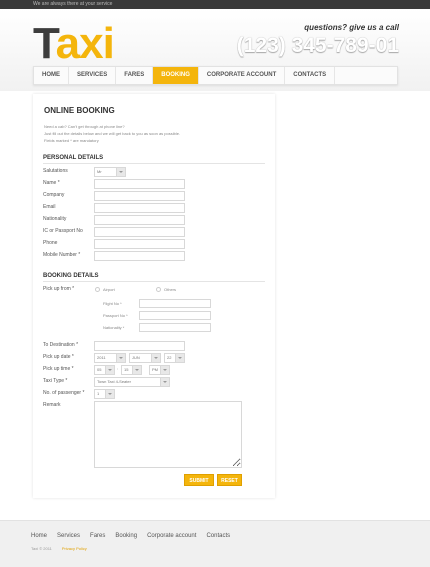  What do you see at coordinates (93, 75) in the screenshot?
I see `nav-services: Services` at bounding box center [93, 75].